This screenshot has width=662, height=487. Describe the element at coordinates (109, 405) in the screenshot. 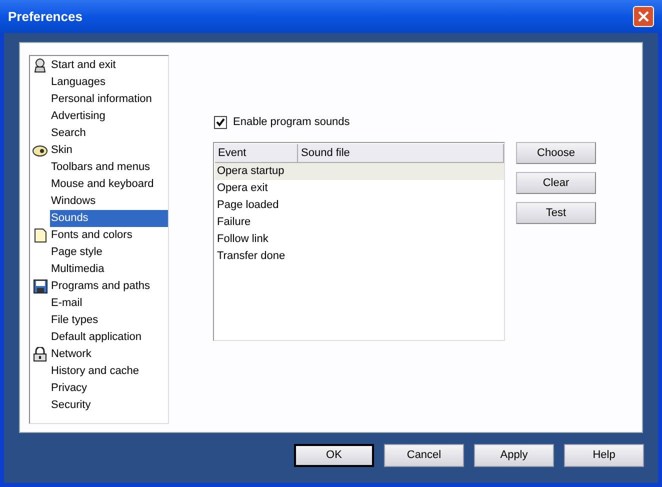

I see `category-item: Security` at that location.